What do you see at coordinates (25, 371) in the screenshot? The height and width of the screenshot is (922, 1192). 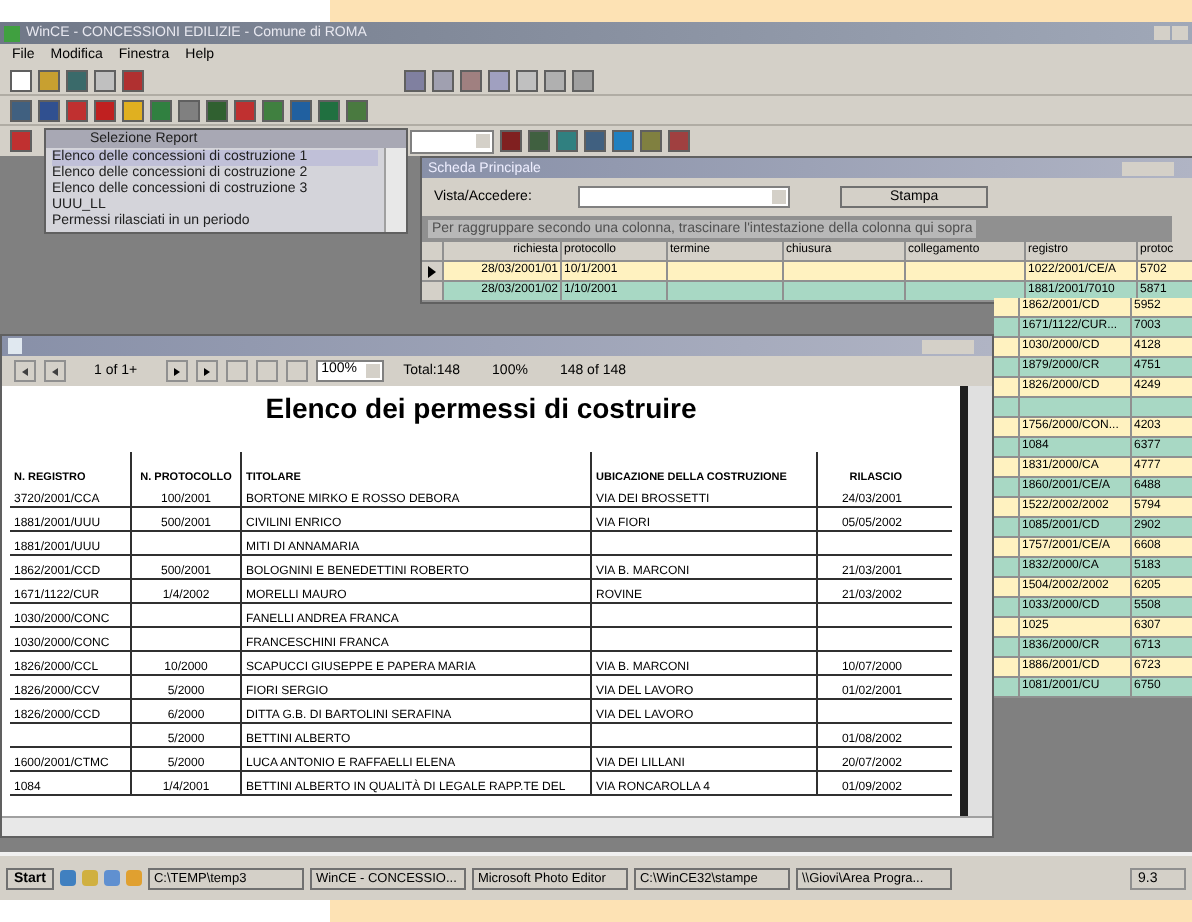 I see `first-page-button` at bounding box center [25, 371].